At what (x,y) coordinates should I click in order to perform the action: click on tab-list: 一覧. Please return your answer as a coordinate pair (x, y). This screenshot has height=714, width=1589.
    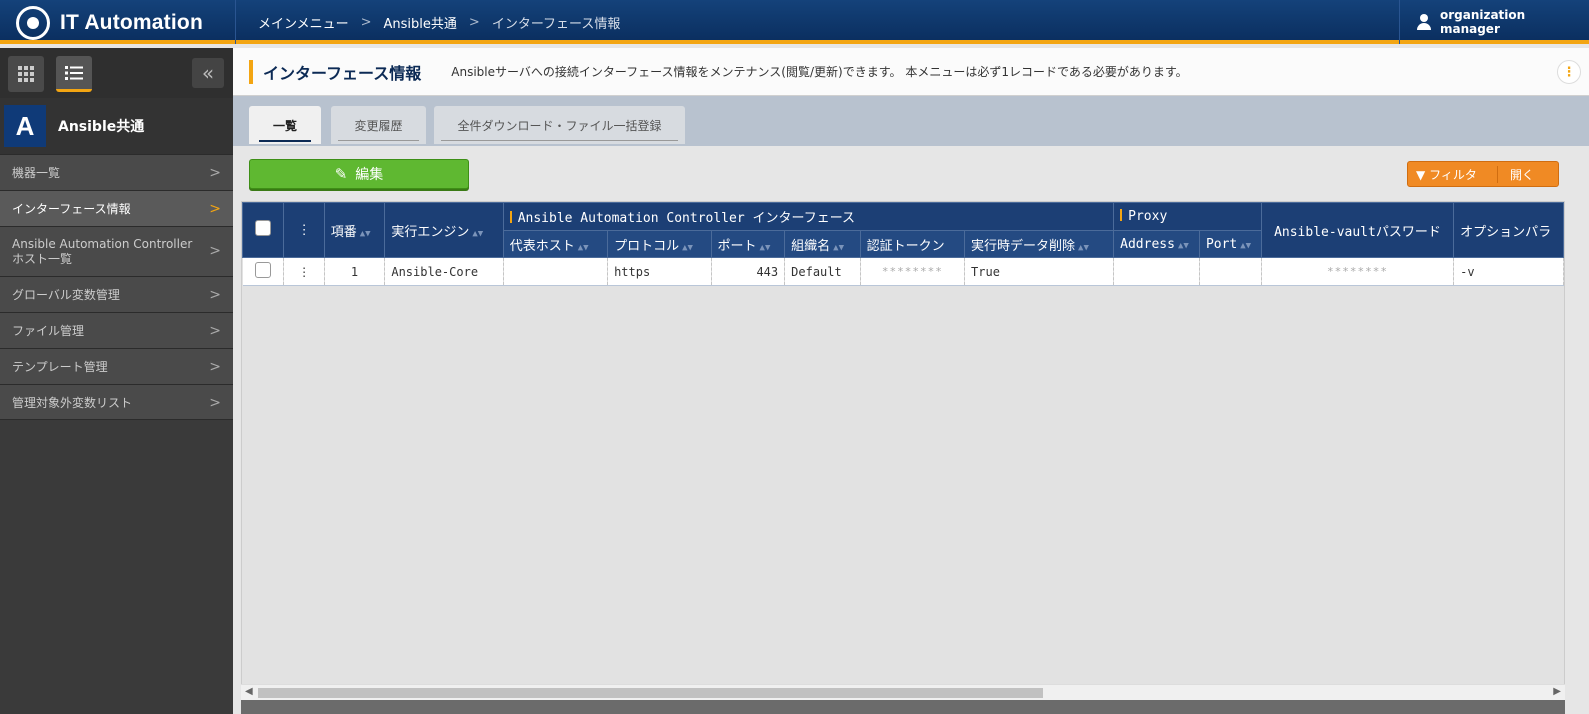
    Looking at the image, I should click on (285, 125).